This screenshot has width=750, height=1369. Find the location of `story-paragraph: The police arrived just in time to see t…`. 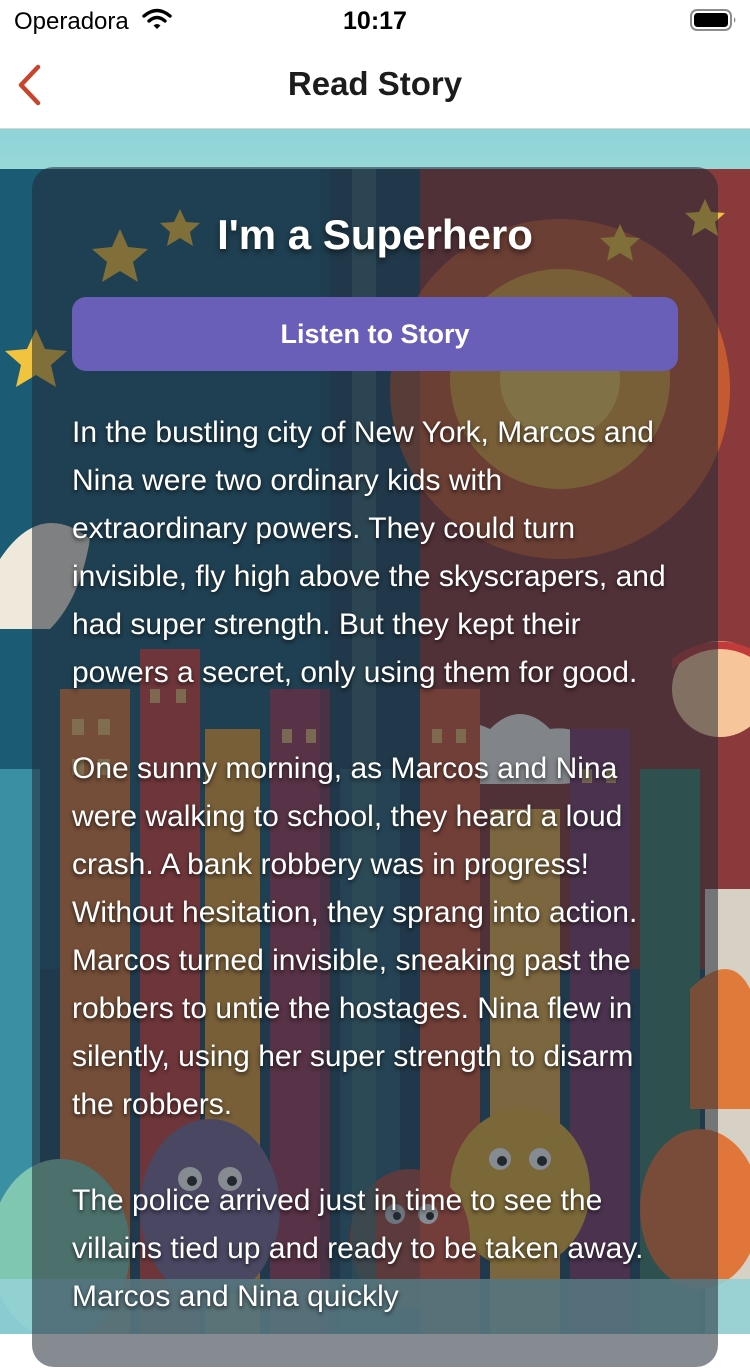

story-paragraph: The police arrived just in time to see t… is located at coordinates (358, 1248).